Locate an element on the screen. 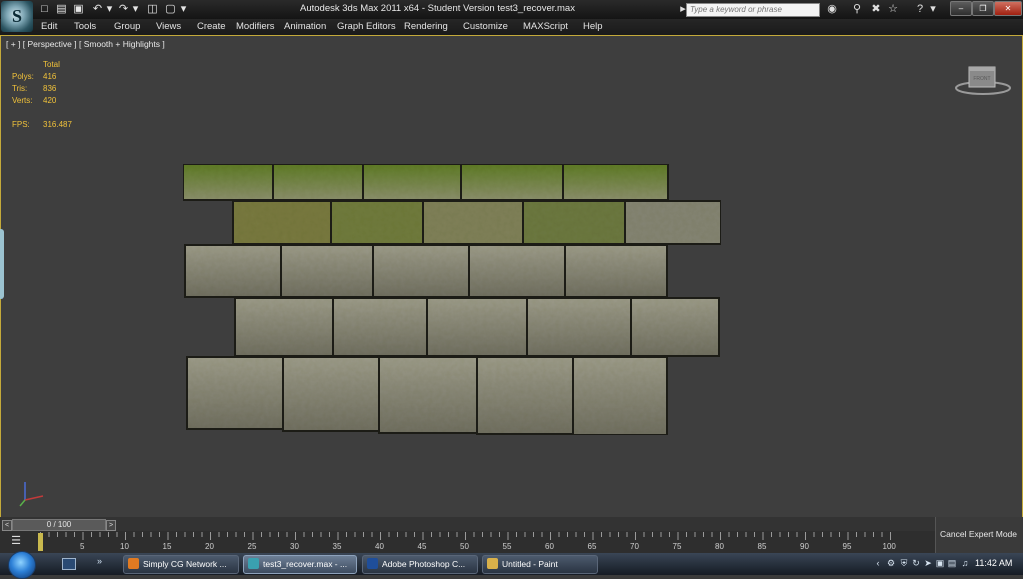 The width and height of the screenshot is (1023, 579). ruler-tick-label: 80 is located at coordinates (719, 546).